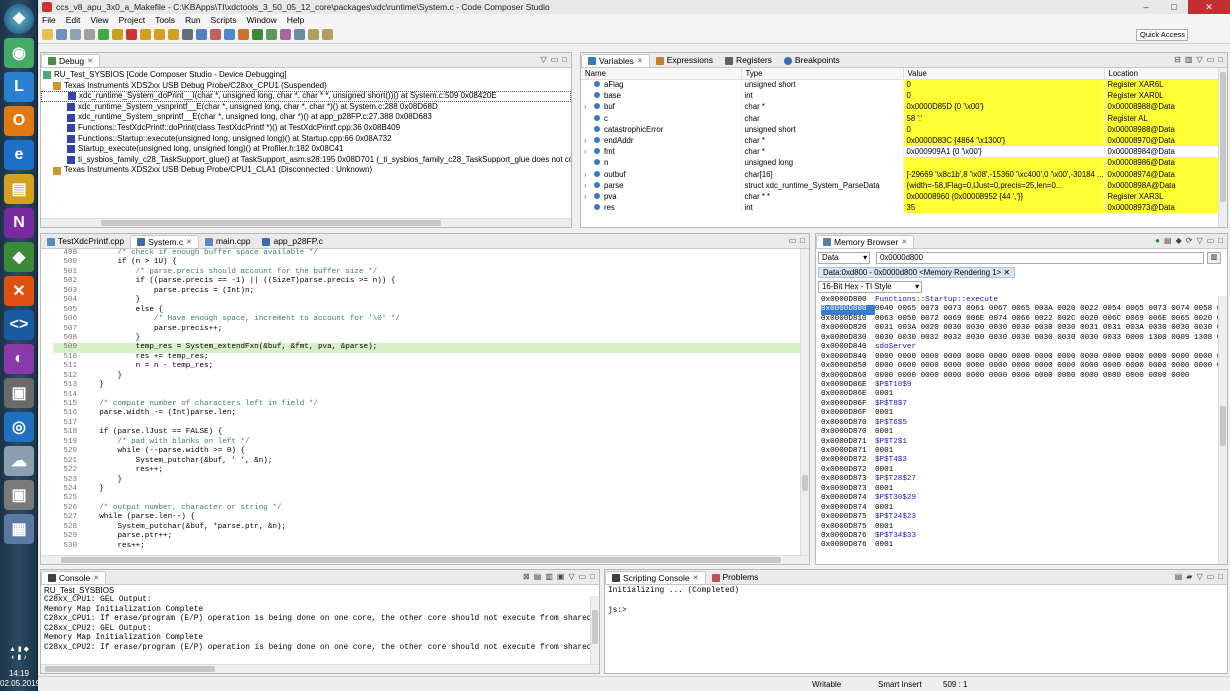 The image size is (1230, 691). What do you see at coordinates (431, 489) in the screenshot?
I see `code-line: 524 }` at bounding box center [431, 489].